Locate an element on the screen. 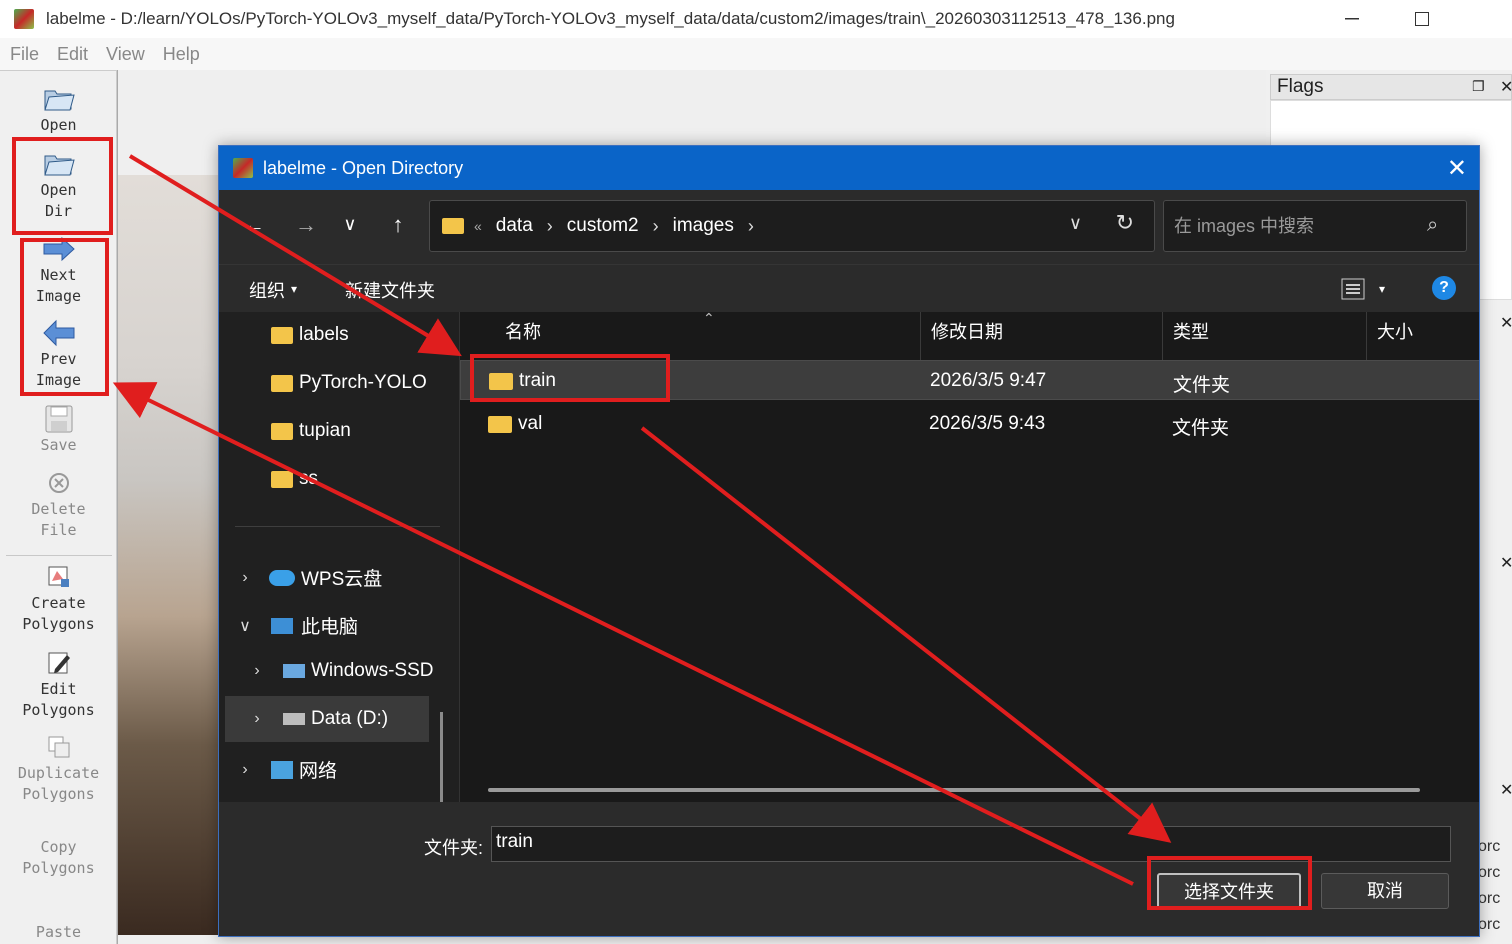 Image resolution: width=1512 pixels, height=944 pixels. nav-item-tupian: tupian is located at coordinates (311, 431).